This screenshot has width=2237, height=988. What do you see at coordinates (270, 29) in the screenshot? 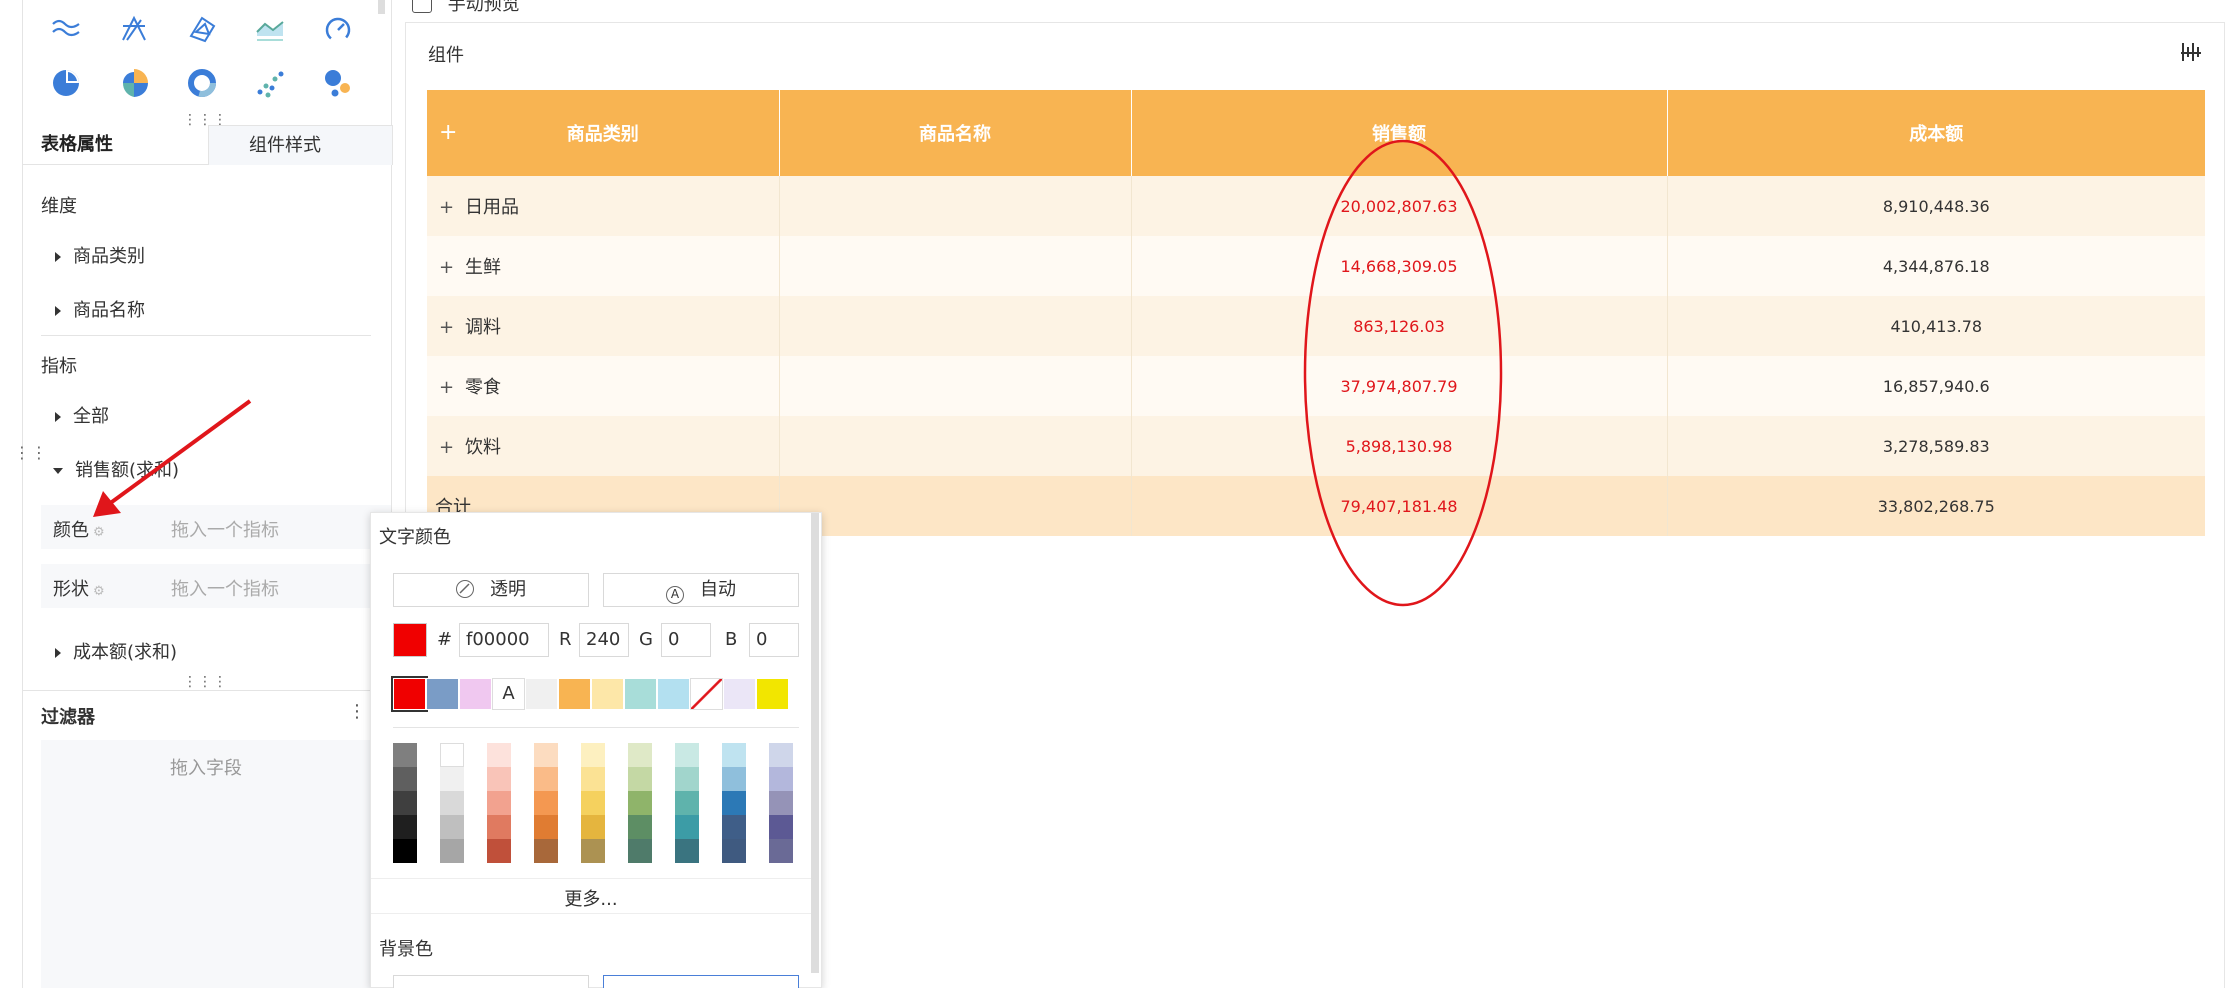
I see `area-chart-icon` at bounding box center [270, 29].